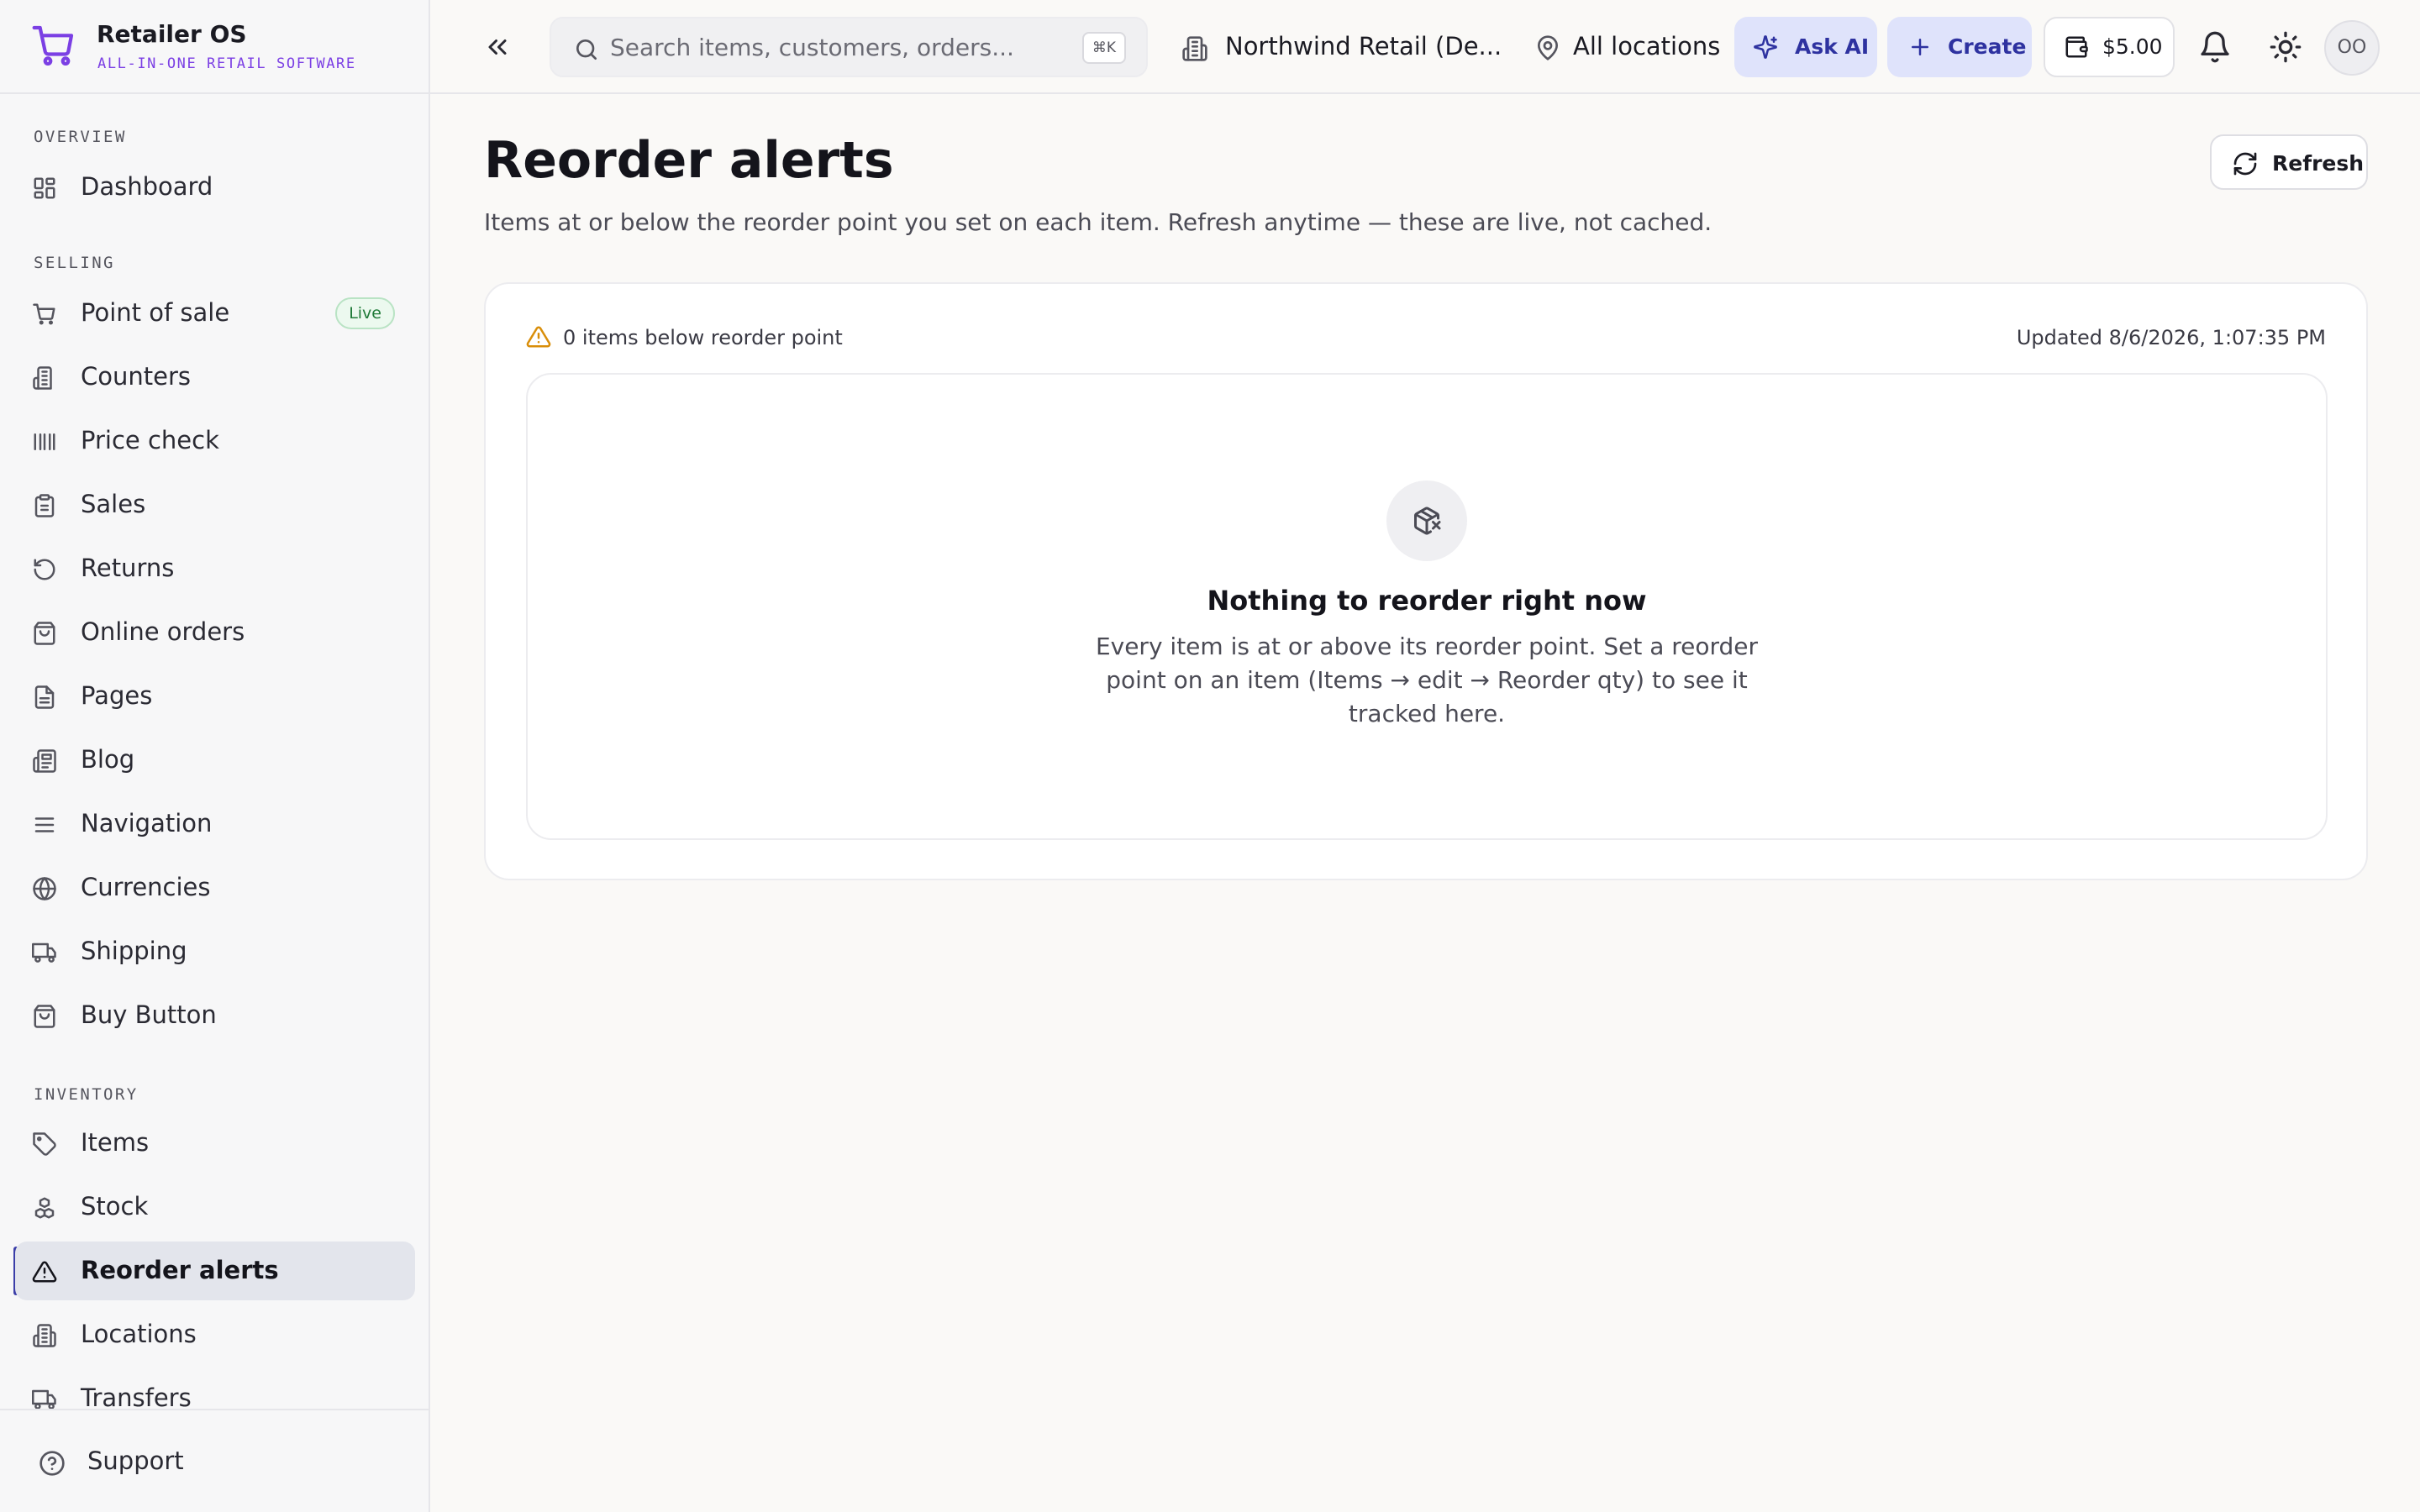 Image resolution: width=2420 pixels, height=1512 pixels. I want to click on rotate-ccw-icon, so click(44, 569).